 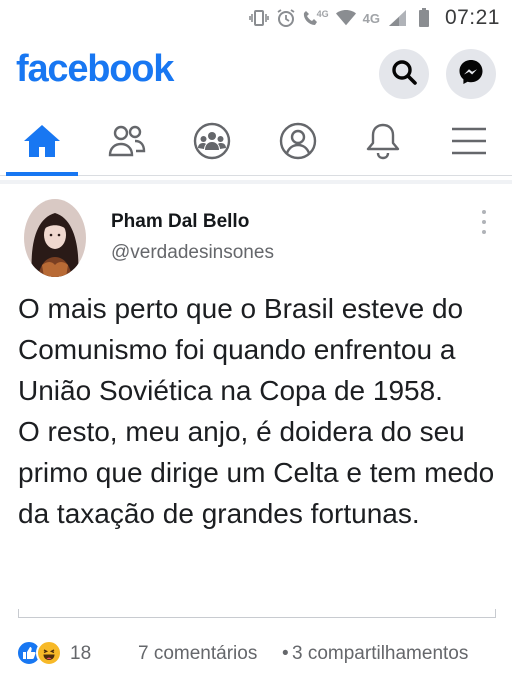 What do you see at coordinates (192, 253) in the screenshot?
I see `author-handle: @verdadesinsones` at bounding box center [192, 253].